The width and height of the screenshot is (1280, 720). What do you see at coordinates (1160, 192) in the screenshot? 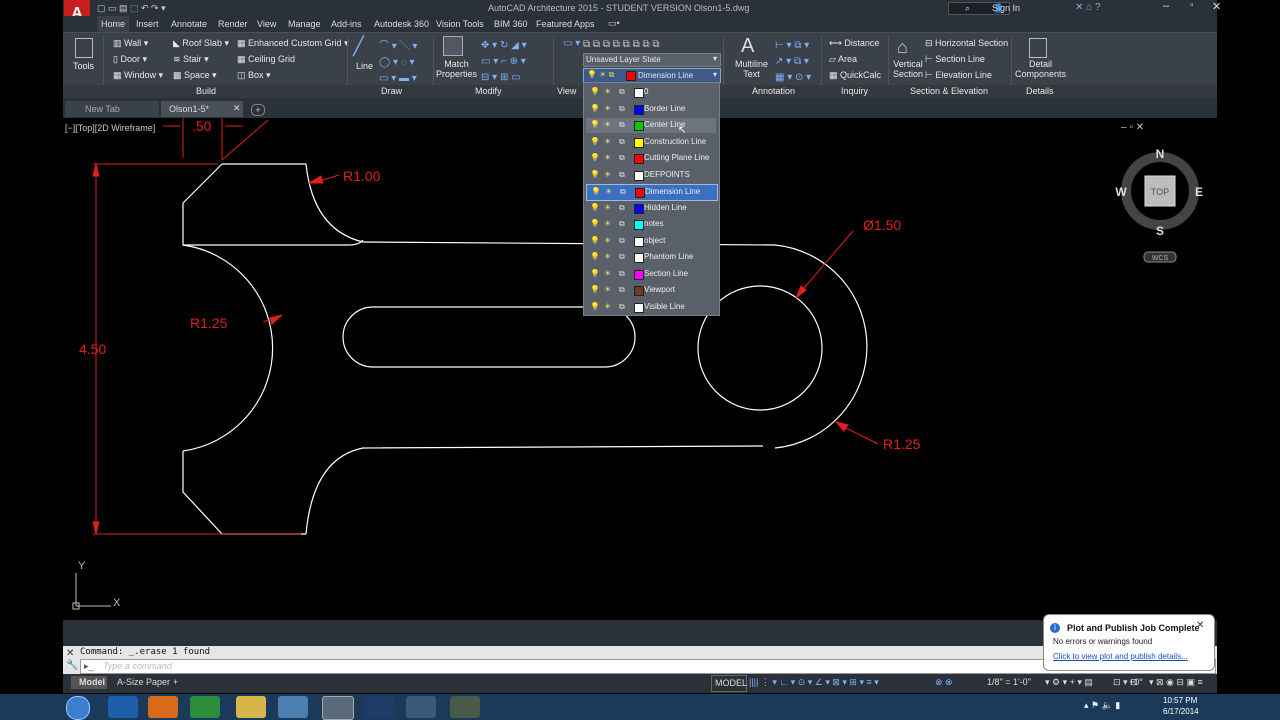
I see `viewcube-top: TOP` at bounding box center [1160, 192].